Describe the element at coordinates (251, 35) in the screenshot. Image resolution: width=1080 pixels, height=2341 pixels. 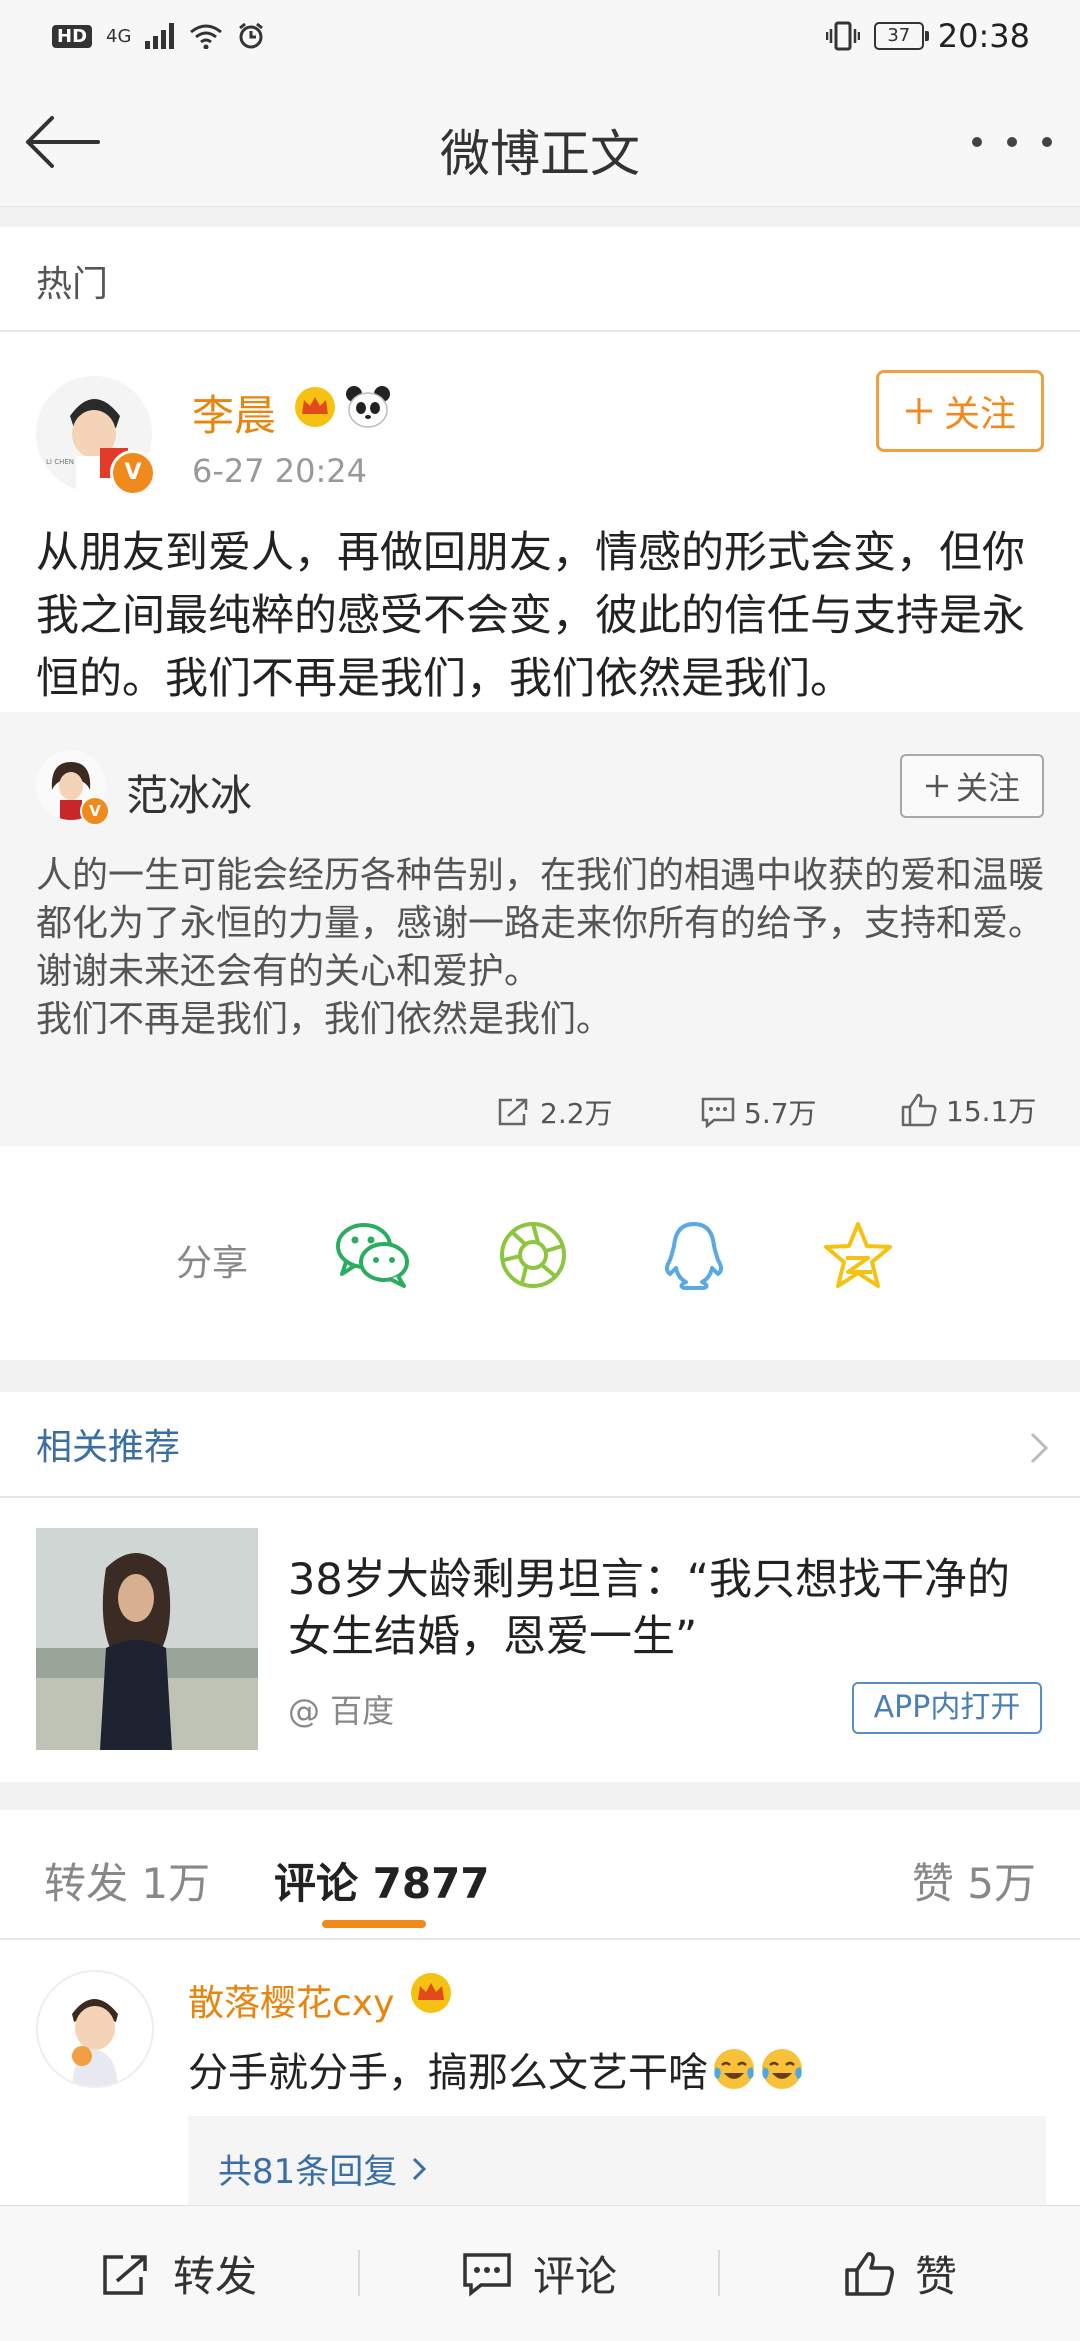
I see `alarm-icon` at that location.